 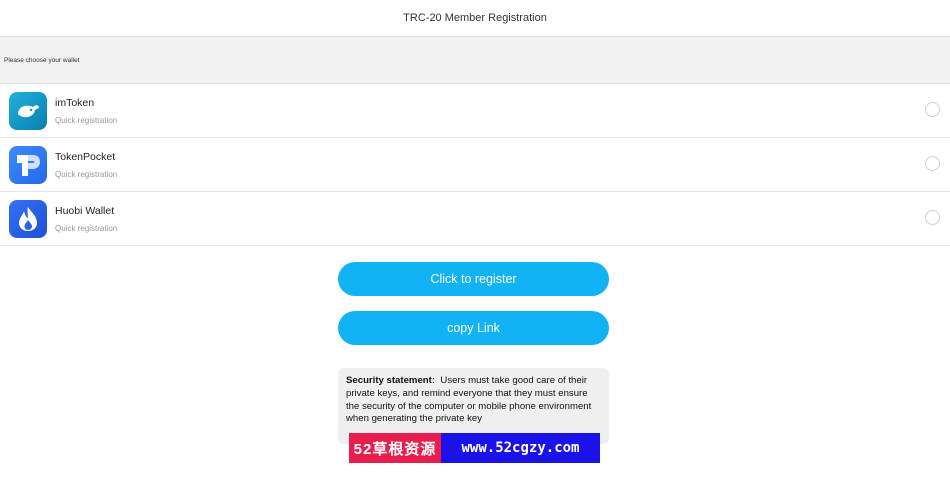 What do you see at coordinates (473, 328) in the screenshot?
I see `copy-link-button: copy Link` at bounding box center [473, 328].